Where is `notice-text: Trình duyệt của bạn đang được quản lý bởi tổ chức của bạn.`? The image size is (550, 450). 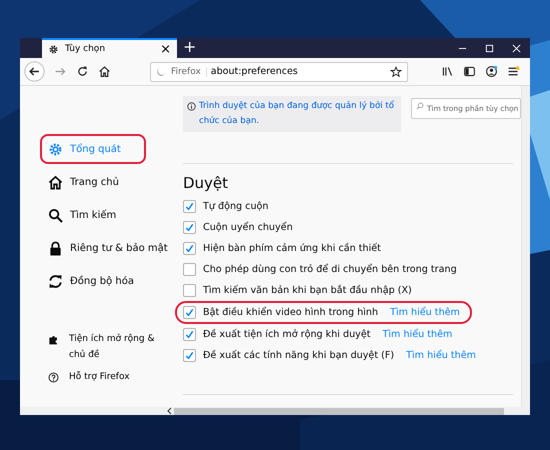
notice-text: Trình duyệt của bạn đang được quản lý bởi tổ chức của bạn. is located at coordinates (297, 114).